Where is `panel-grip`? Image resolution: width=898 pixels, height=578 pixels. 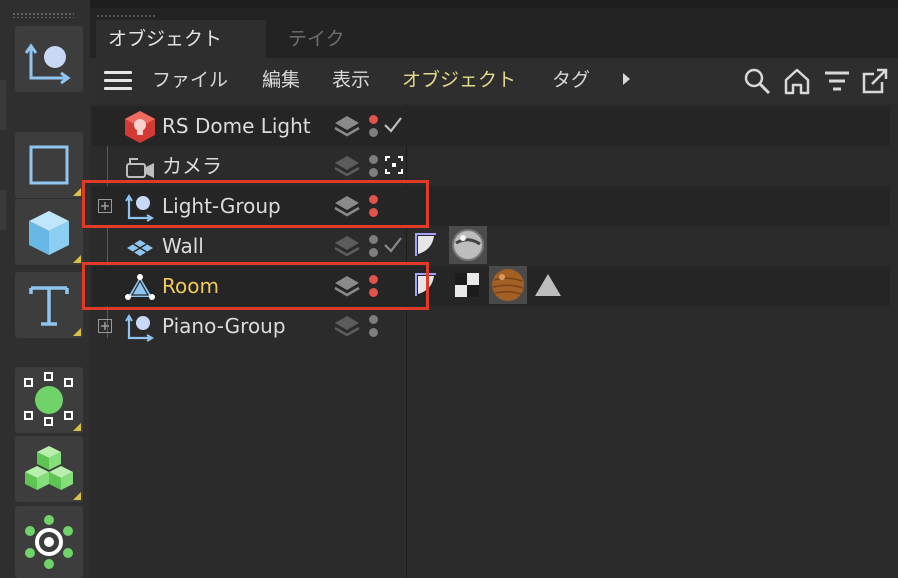 panel-grip is located at coordinates (126, 16).